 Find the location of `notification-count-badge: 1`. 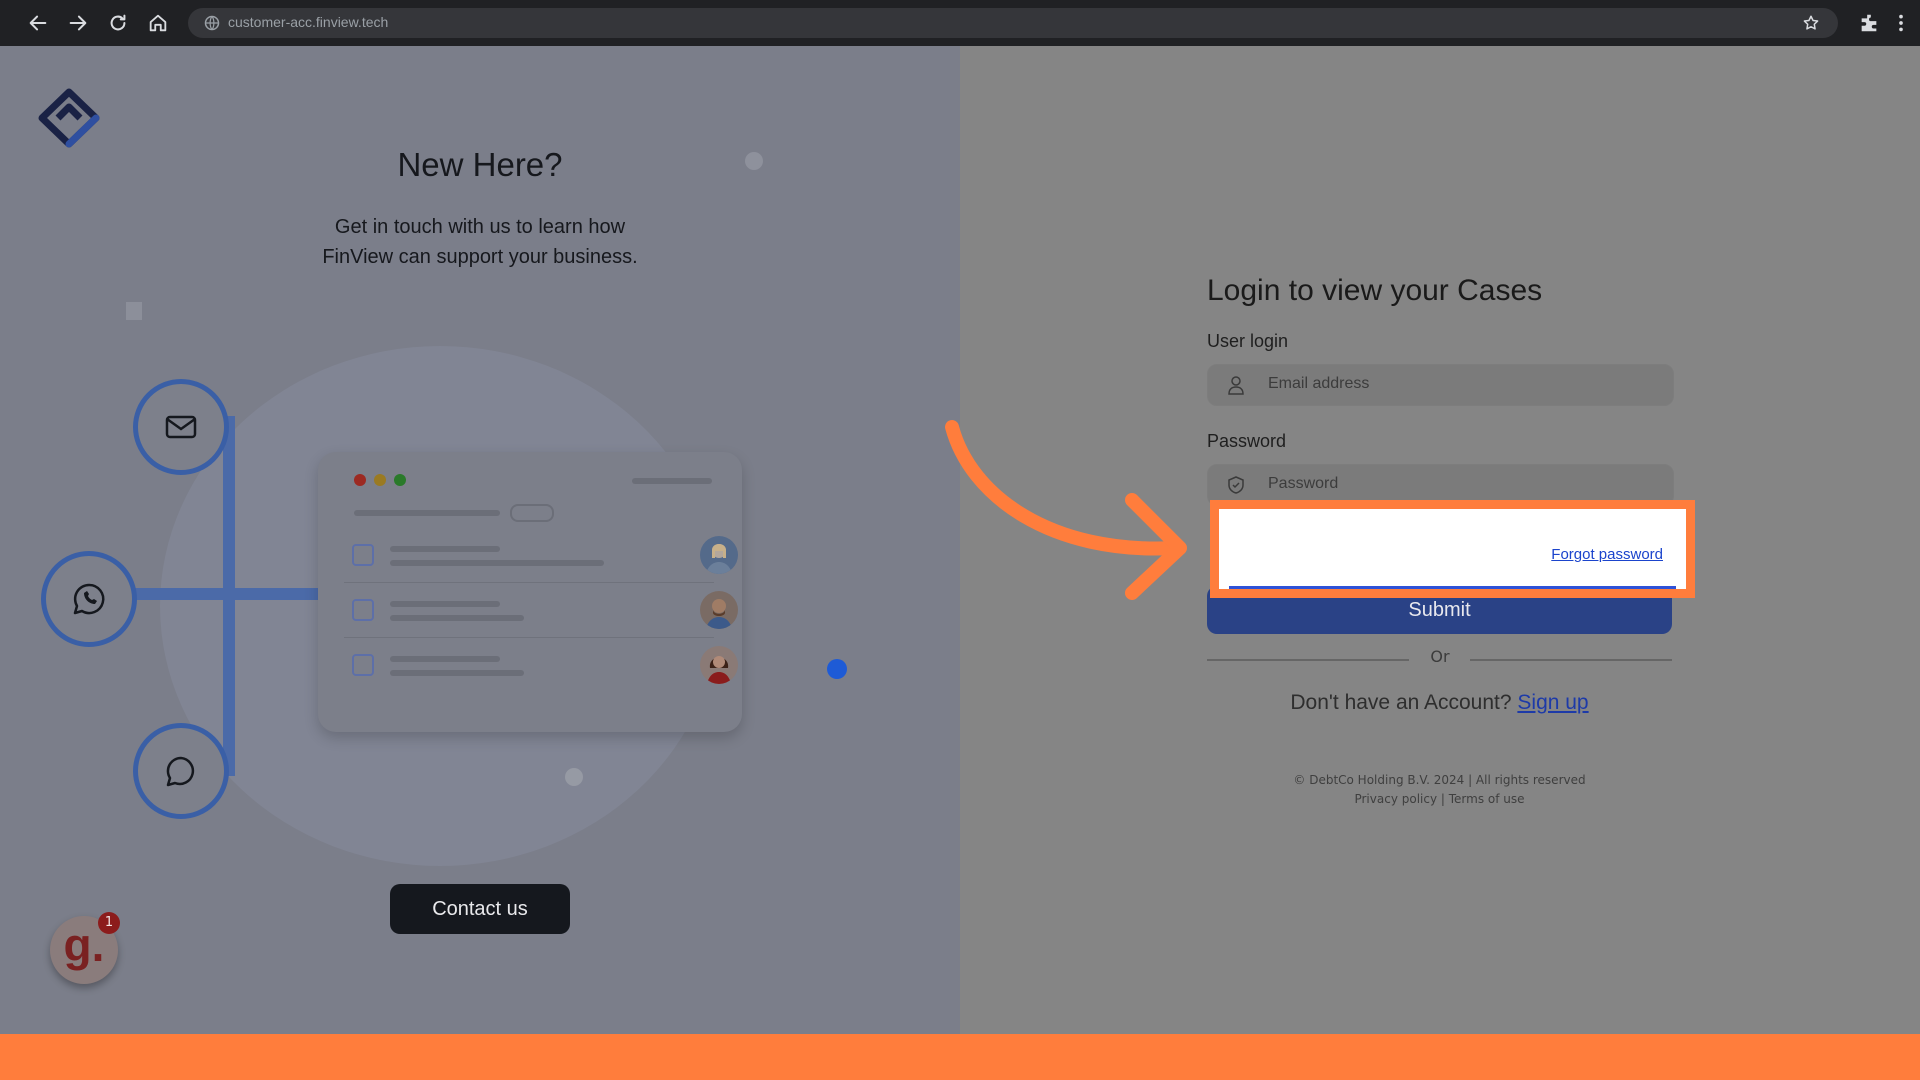

notification-count-badge: 1 is located at coordinates (109, 923).